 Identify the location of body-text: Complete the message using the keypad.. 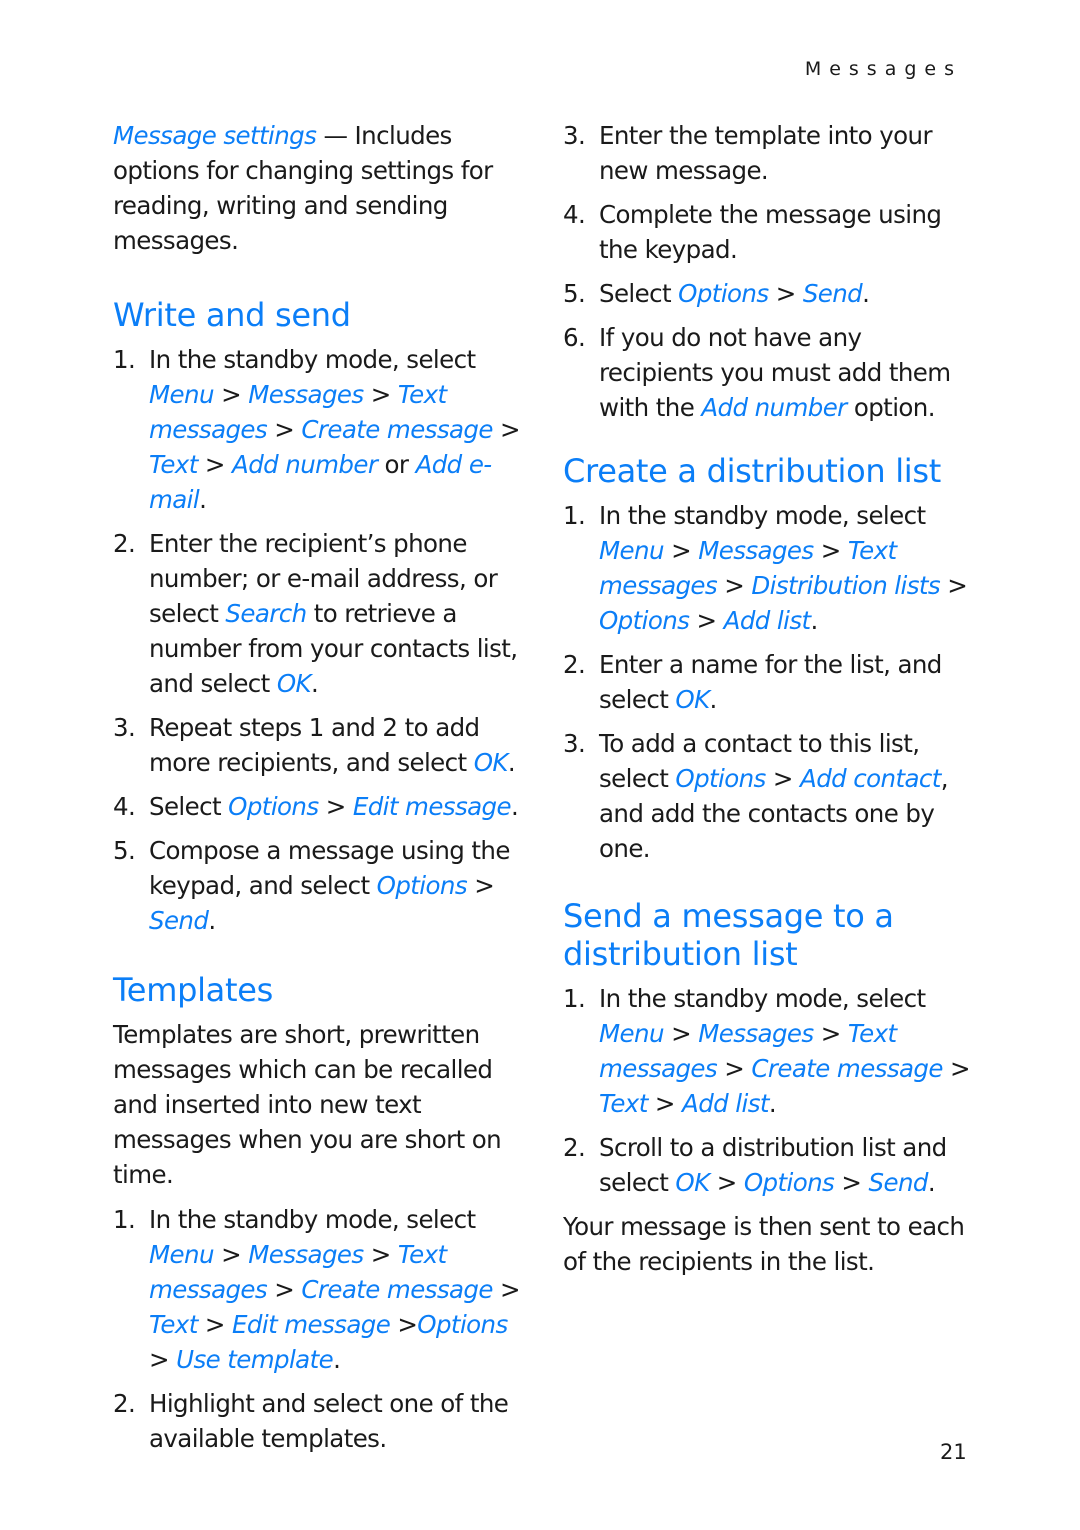
(770, 232).